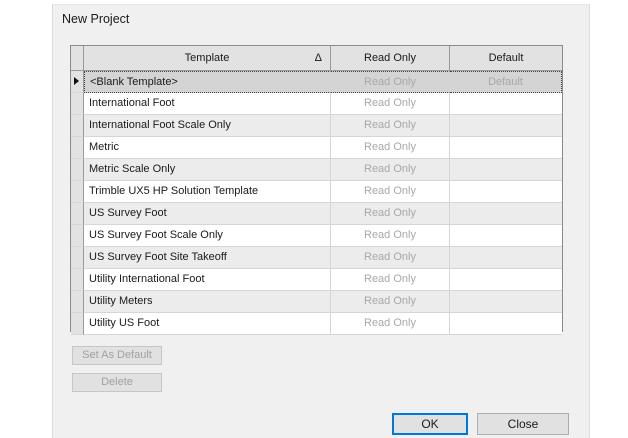  I want to click on template-cell: US Survey Foot, so click(207, 214).